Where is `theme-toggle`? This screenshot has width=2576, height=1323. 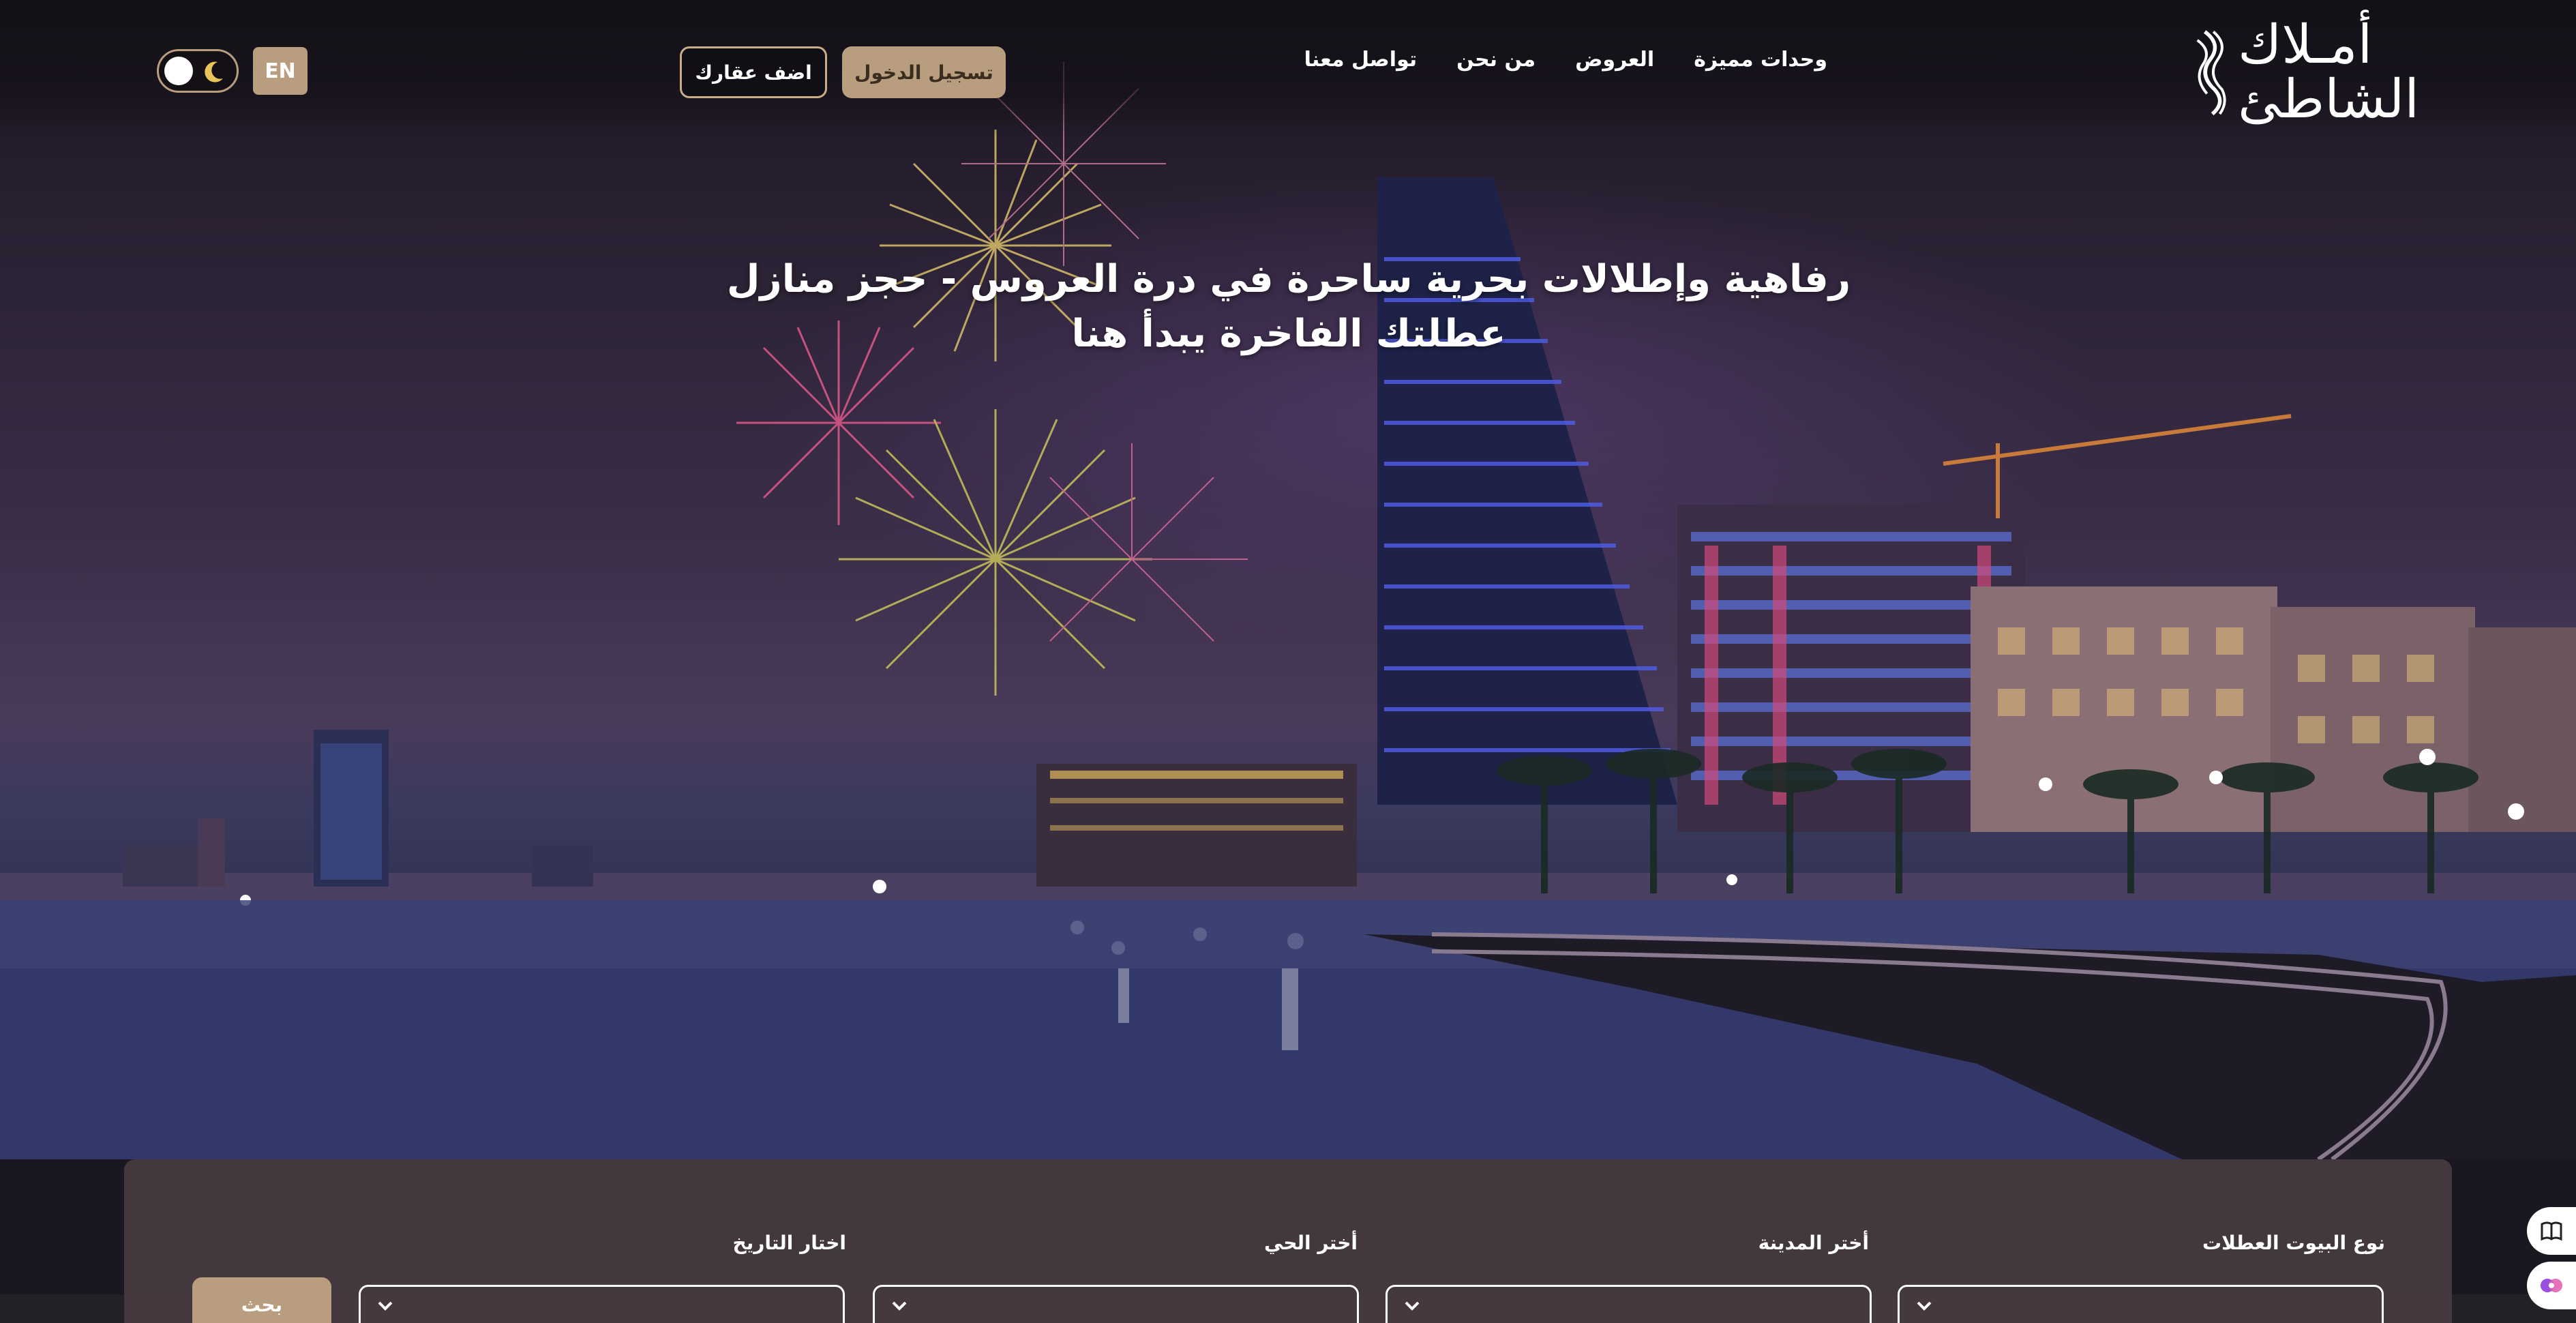
theme-toggle is located at coordinates (198, 71).